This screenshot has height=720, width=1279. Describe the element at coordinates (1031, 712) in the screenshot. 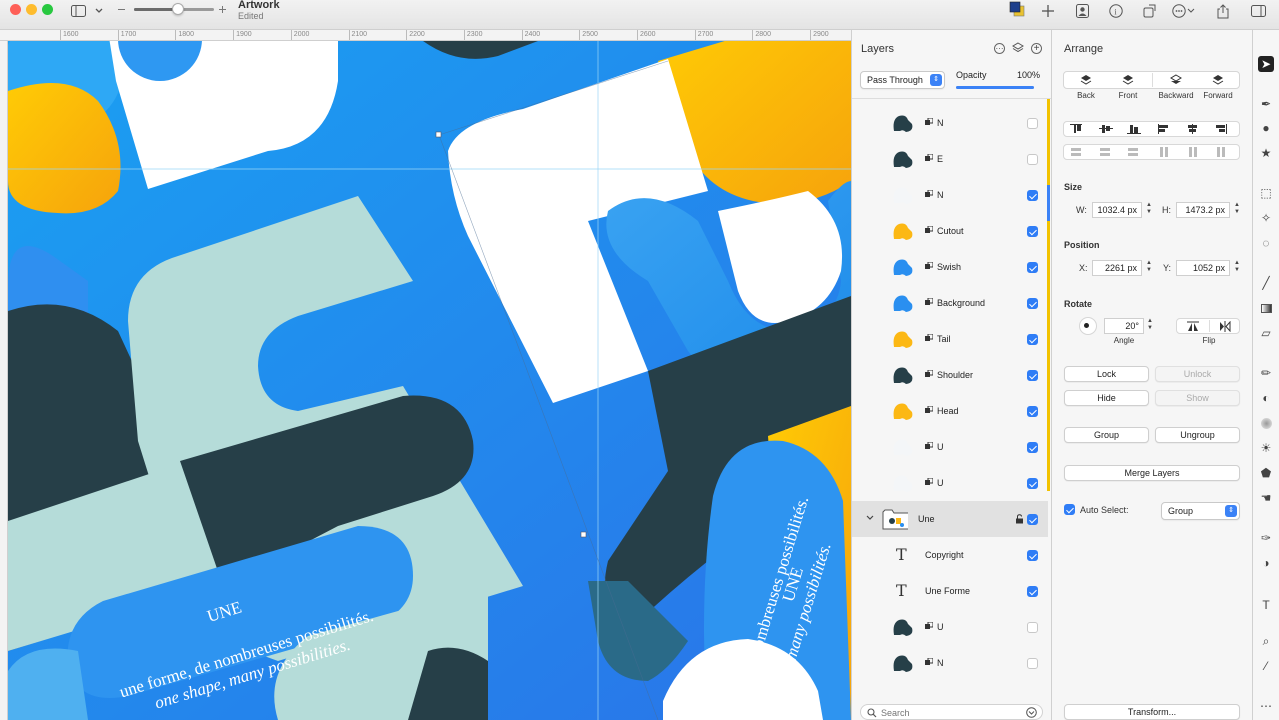

I see `filter-icon` at that location.